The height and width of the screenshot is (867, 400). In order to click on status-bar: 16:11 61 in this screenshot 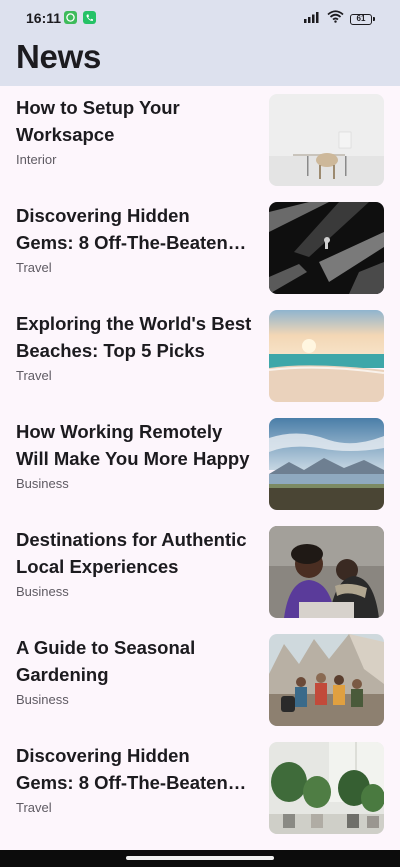, I will do `click(200, 18)`.